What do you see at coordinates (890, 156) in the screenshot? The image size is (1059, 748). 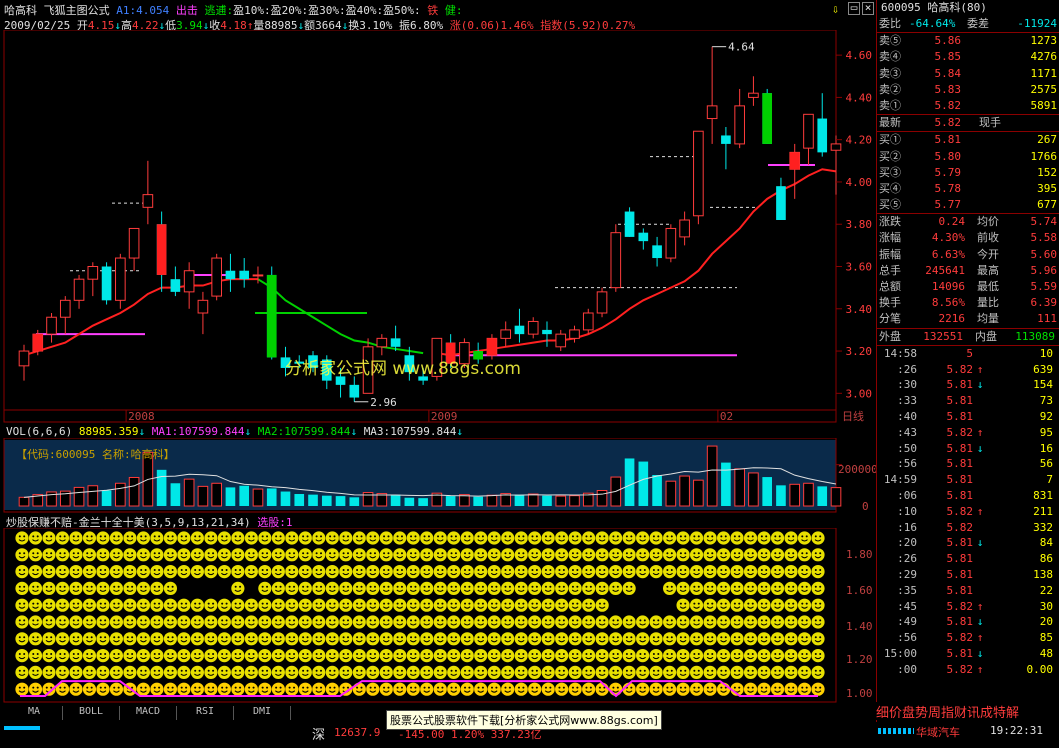 I see `bid-label: 买②` at bounding box center [890, 156].